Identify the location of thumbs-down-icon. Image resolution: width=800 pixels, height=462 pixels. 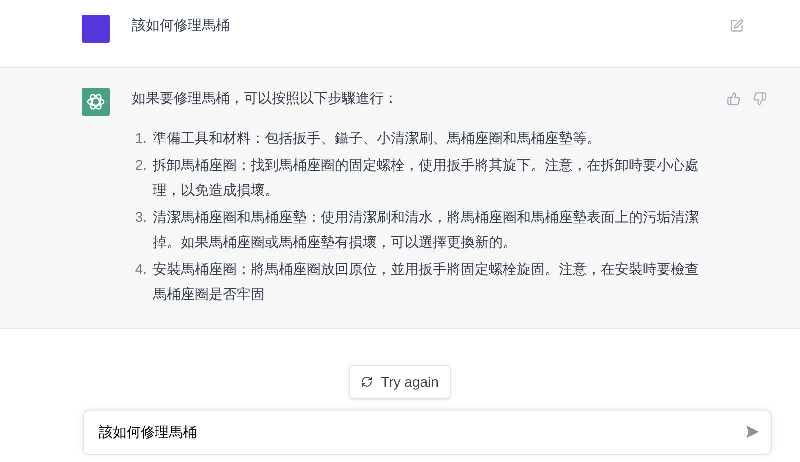
(760, 99).